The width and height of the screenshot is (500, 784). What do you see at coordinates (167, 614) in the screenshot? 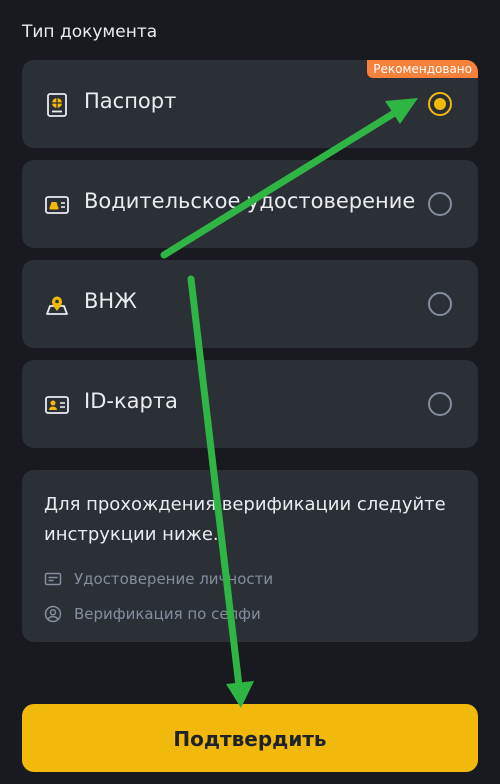
I see `info-item-label: Верификация по селфи` at bounding box center [167, 614].